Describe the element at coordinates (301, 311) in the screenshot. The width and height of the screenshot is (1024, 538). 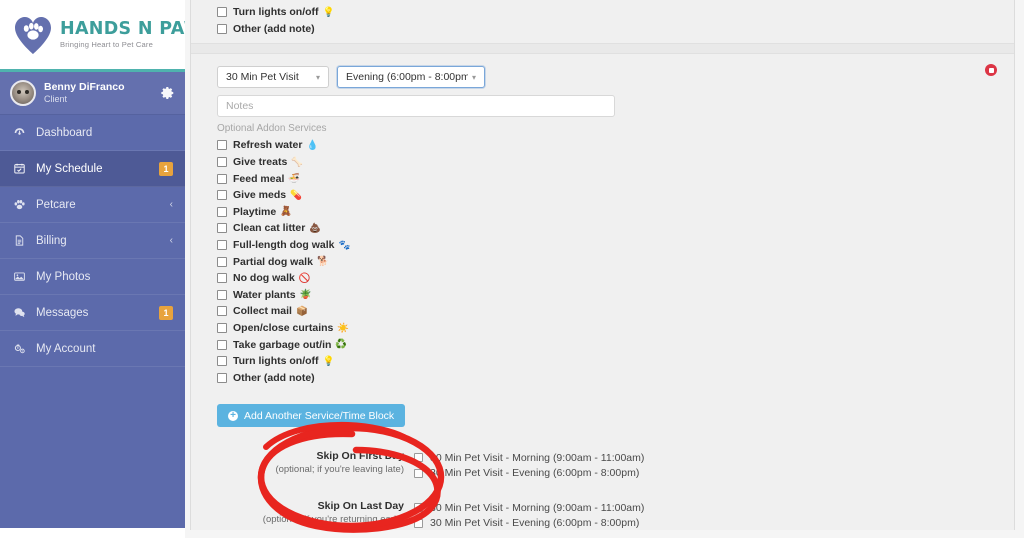
I see `package-icon: 📦` at that location.